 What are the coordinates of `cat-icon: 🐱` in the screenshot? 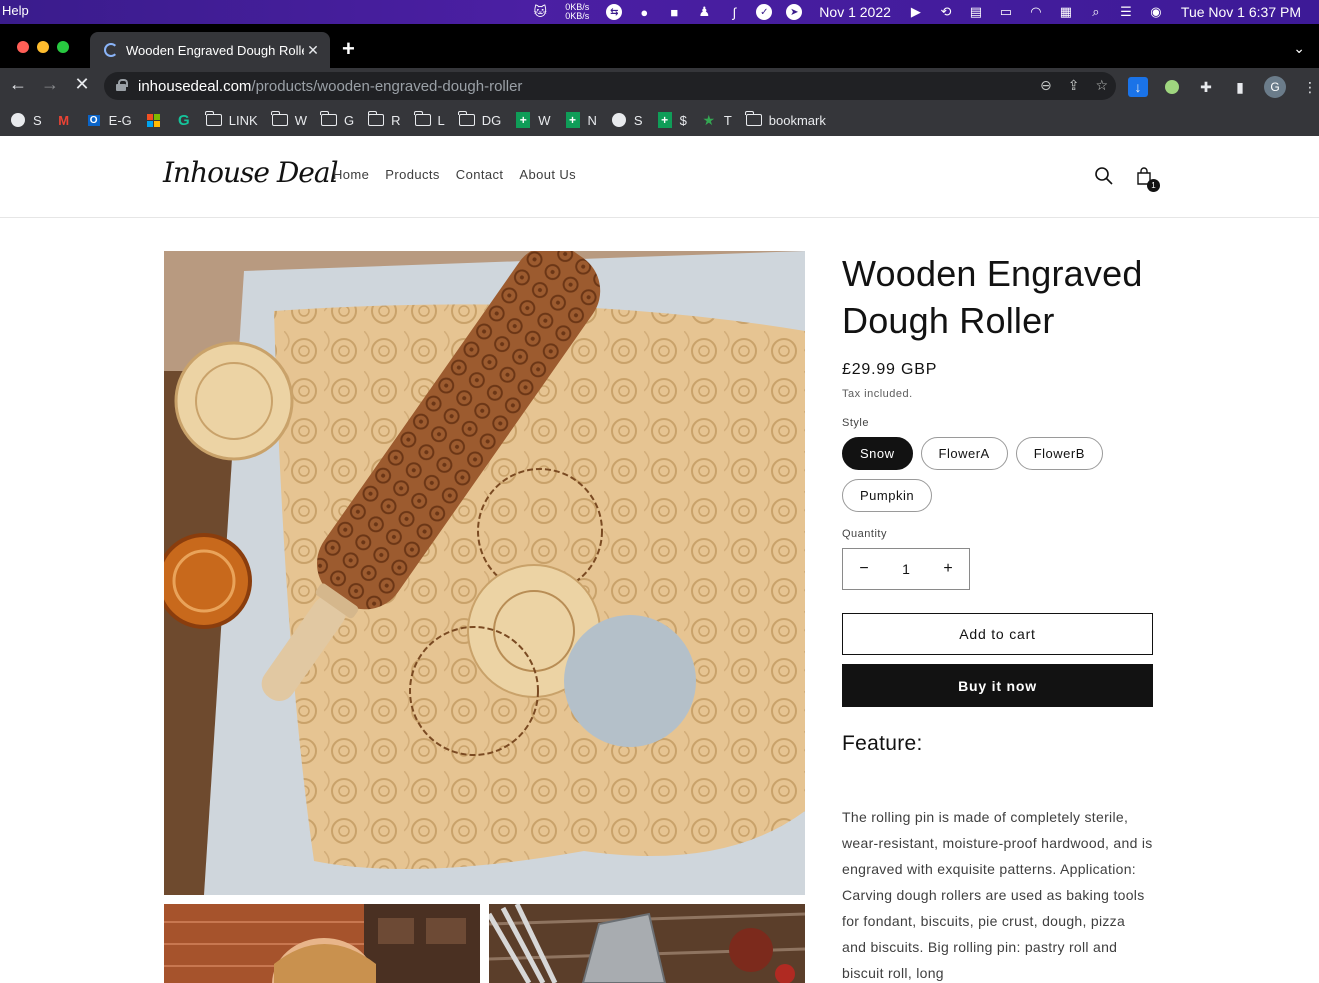 It's located at (540, 12).